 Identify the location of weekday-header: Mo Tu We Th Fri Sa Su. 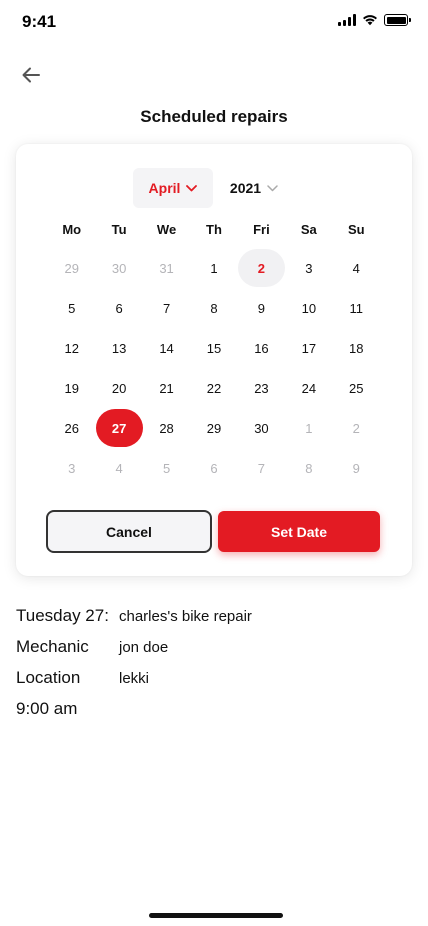
(214, 230).